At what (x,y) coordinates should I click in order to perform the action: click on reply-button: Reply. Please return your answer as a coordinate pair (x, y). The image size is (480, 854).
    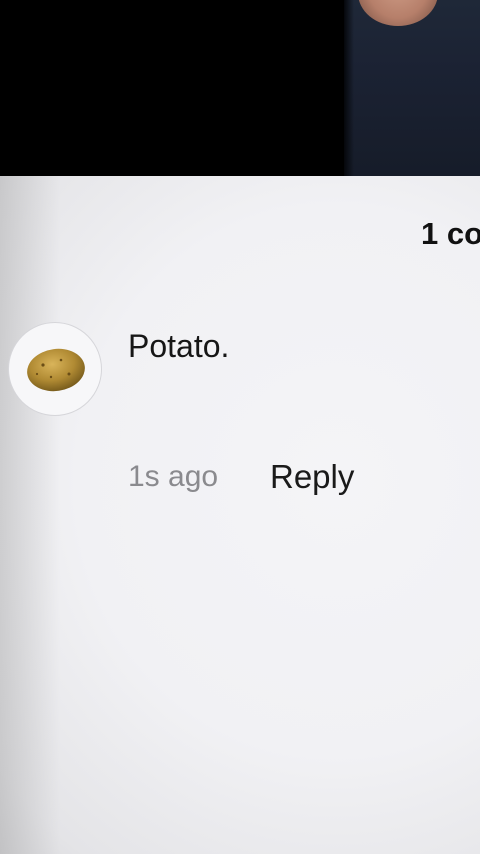
    Looking at the image, I should click on (312, 477).